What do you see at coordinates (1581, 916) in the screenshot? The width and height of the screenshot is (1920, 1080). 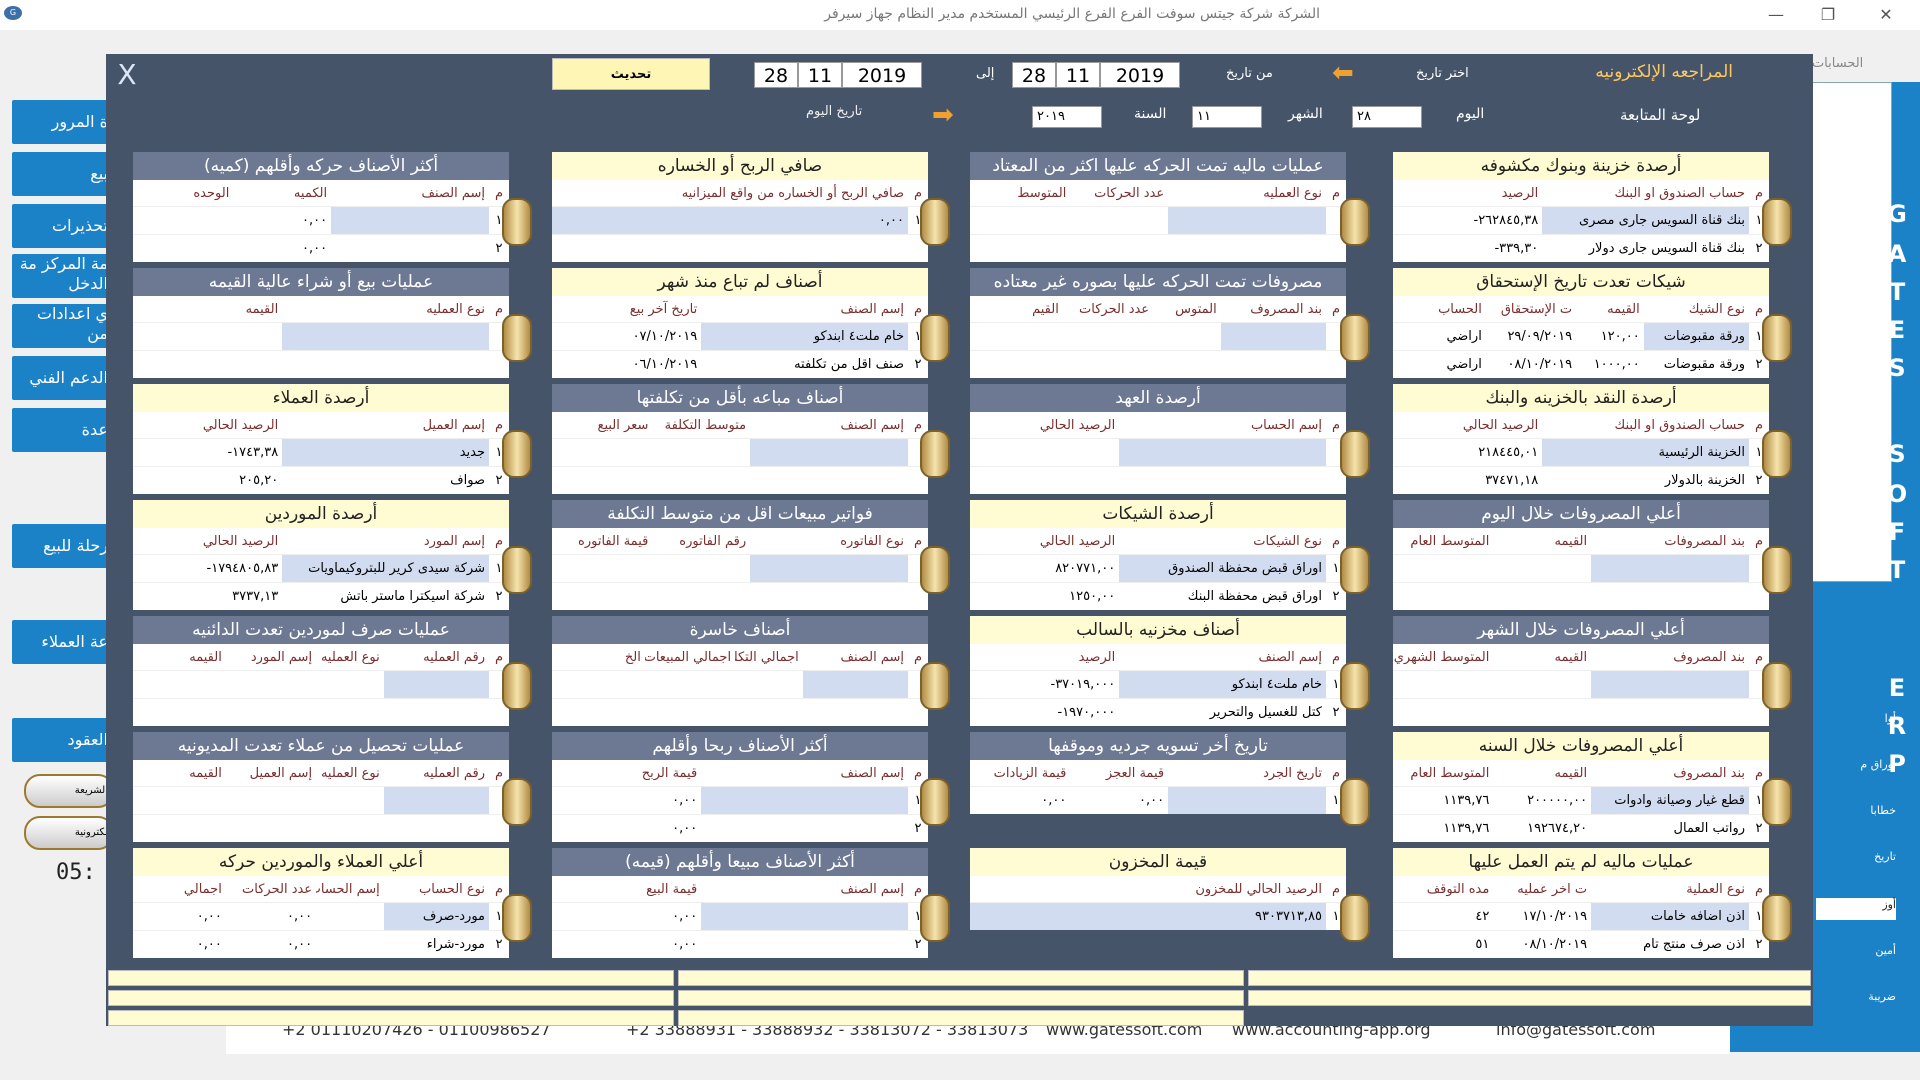 I see `table-row: ١ اذن اضافه خامات ١٧/١٠/٢٠١٩ ٤٢` at bounding box center [1581, 916].